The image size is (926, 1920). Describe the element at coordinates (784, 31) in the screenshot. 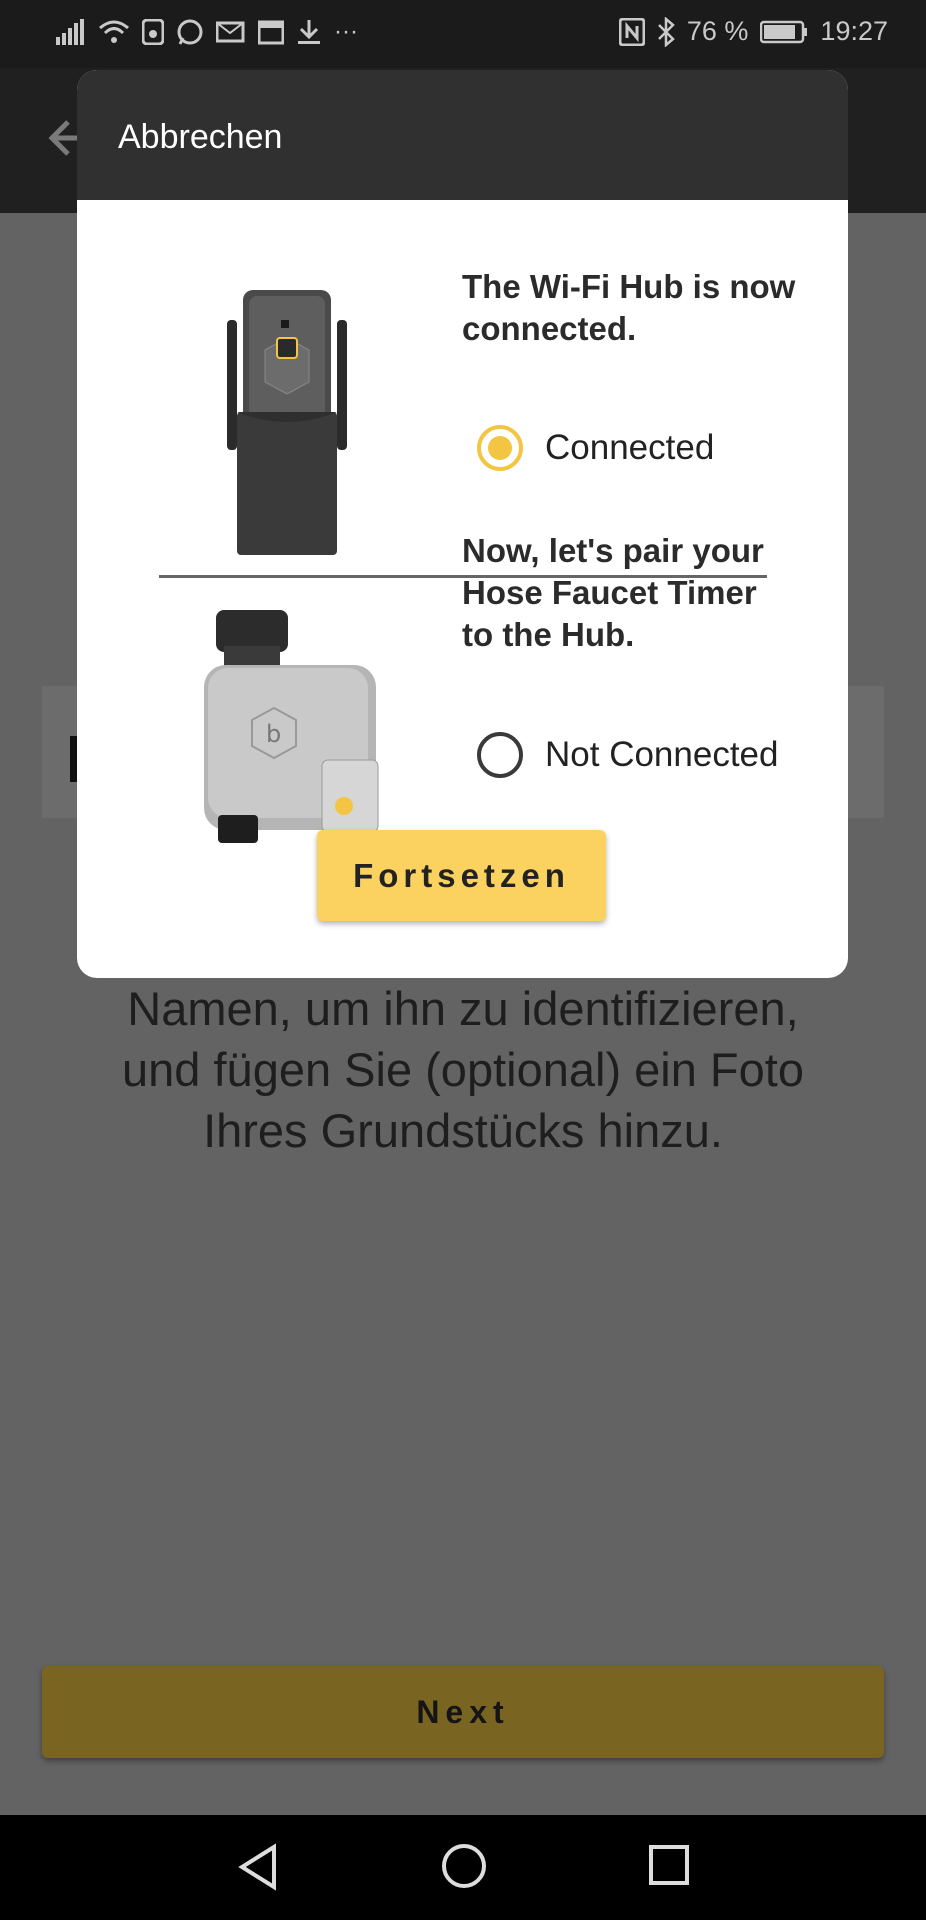

I see `battery-icon` at that location.